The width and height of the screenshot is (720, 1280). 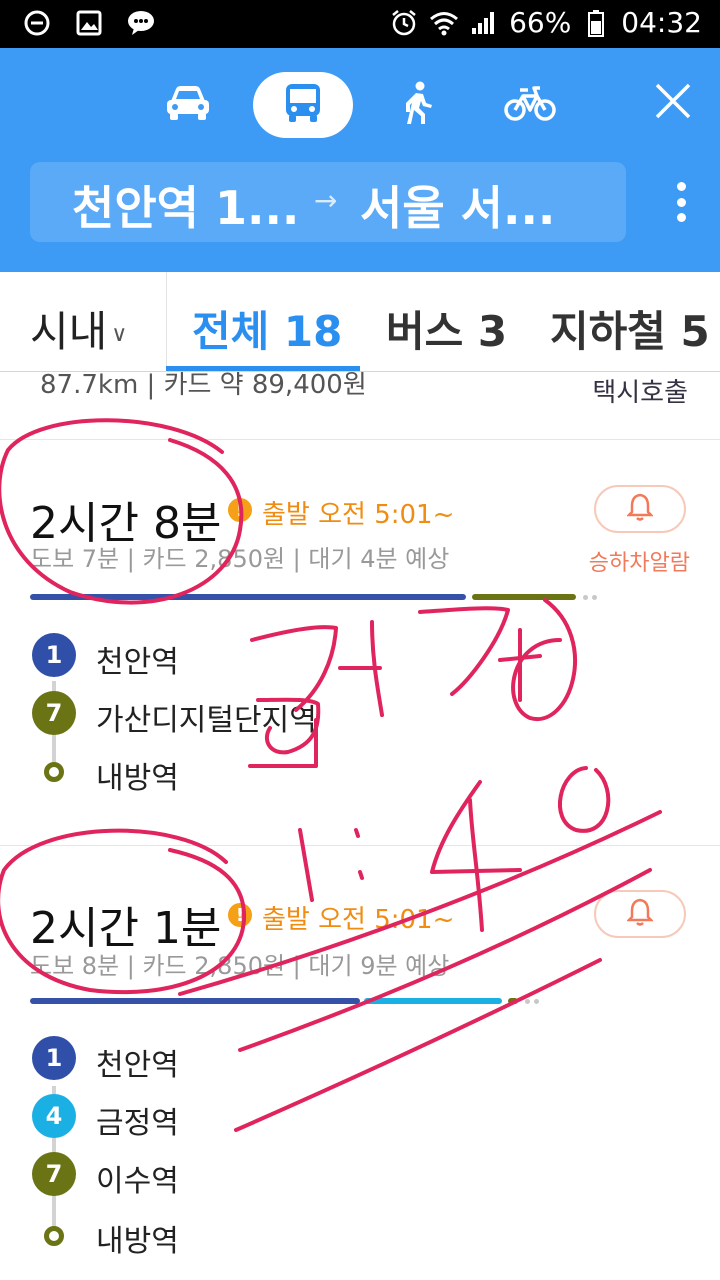 I want to click on stop-name: 이수역, so click(x=137, y=1181).